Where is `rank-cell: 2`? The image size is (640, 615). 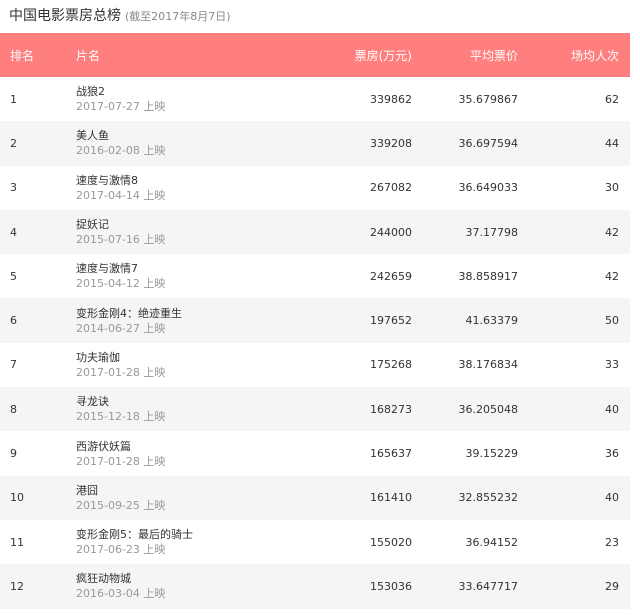 rank-cell: 2 is located at coordinates (13, 143).